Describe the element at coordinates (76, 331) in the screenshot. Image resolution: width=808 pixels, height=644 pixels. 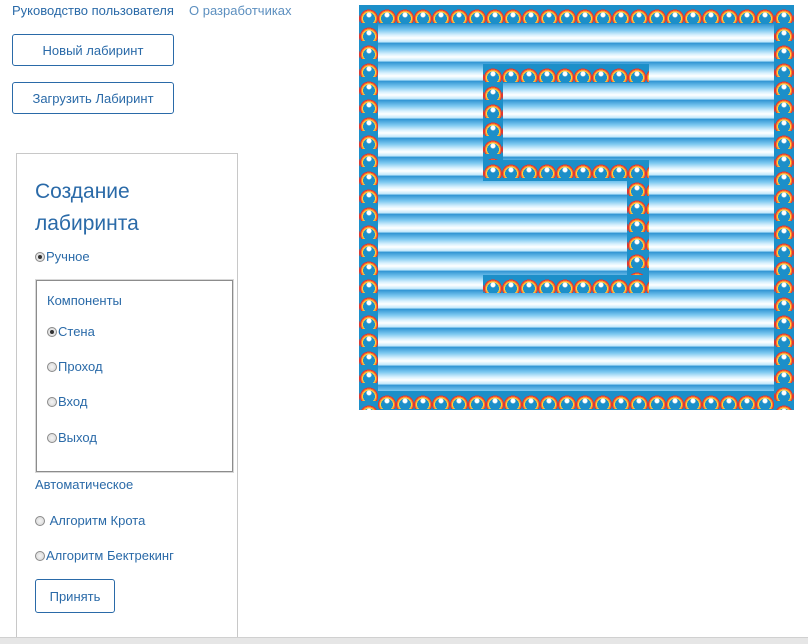
I see `wall-label: Стена` at that location.